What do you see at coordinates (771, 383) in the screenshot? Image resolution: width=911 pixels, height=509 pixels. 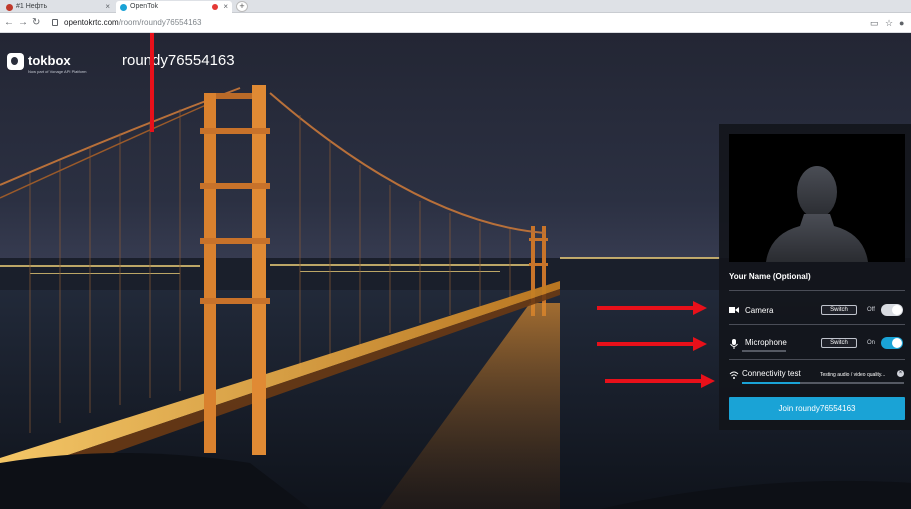 I see `progress-fill` at bounding box center [771, 383].